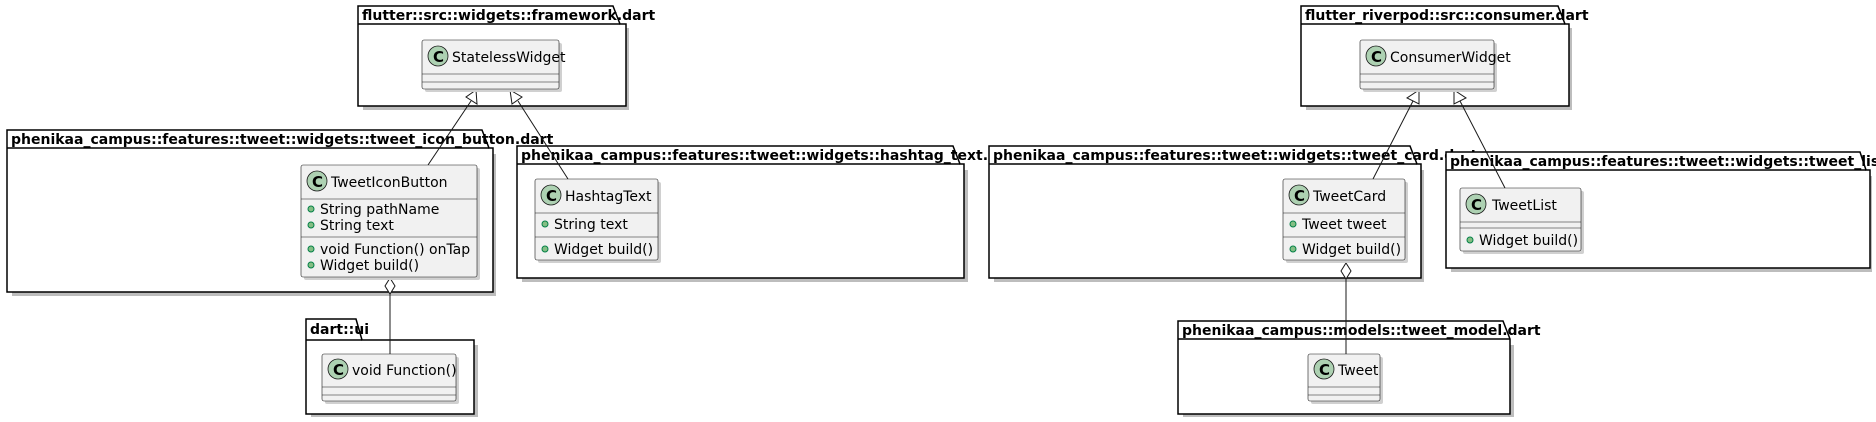 This screenshot has height=422, width=1876. What do you see at coordinates (608, 197) in the screenshot?
I see `class-name: HashtagText` at bounding box center [608, 197].